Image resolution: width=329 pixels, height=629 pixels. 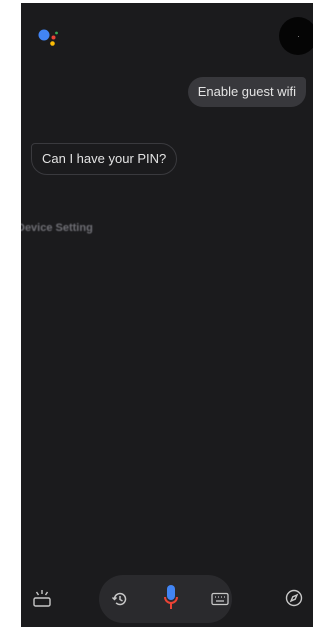 I want to click on history-icon, so click(x=120, y=599).